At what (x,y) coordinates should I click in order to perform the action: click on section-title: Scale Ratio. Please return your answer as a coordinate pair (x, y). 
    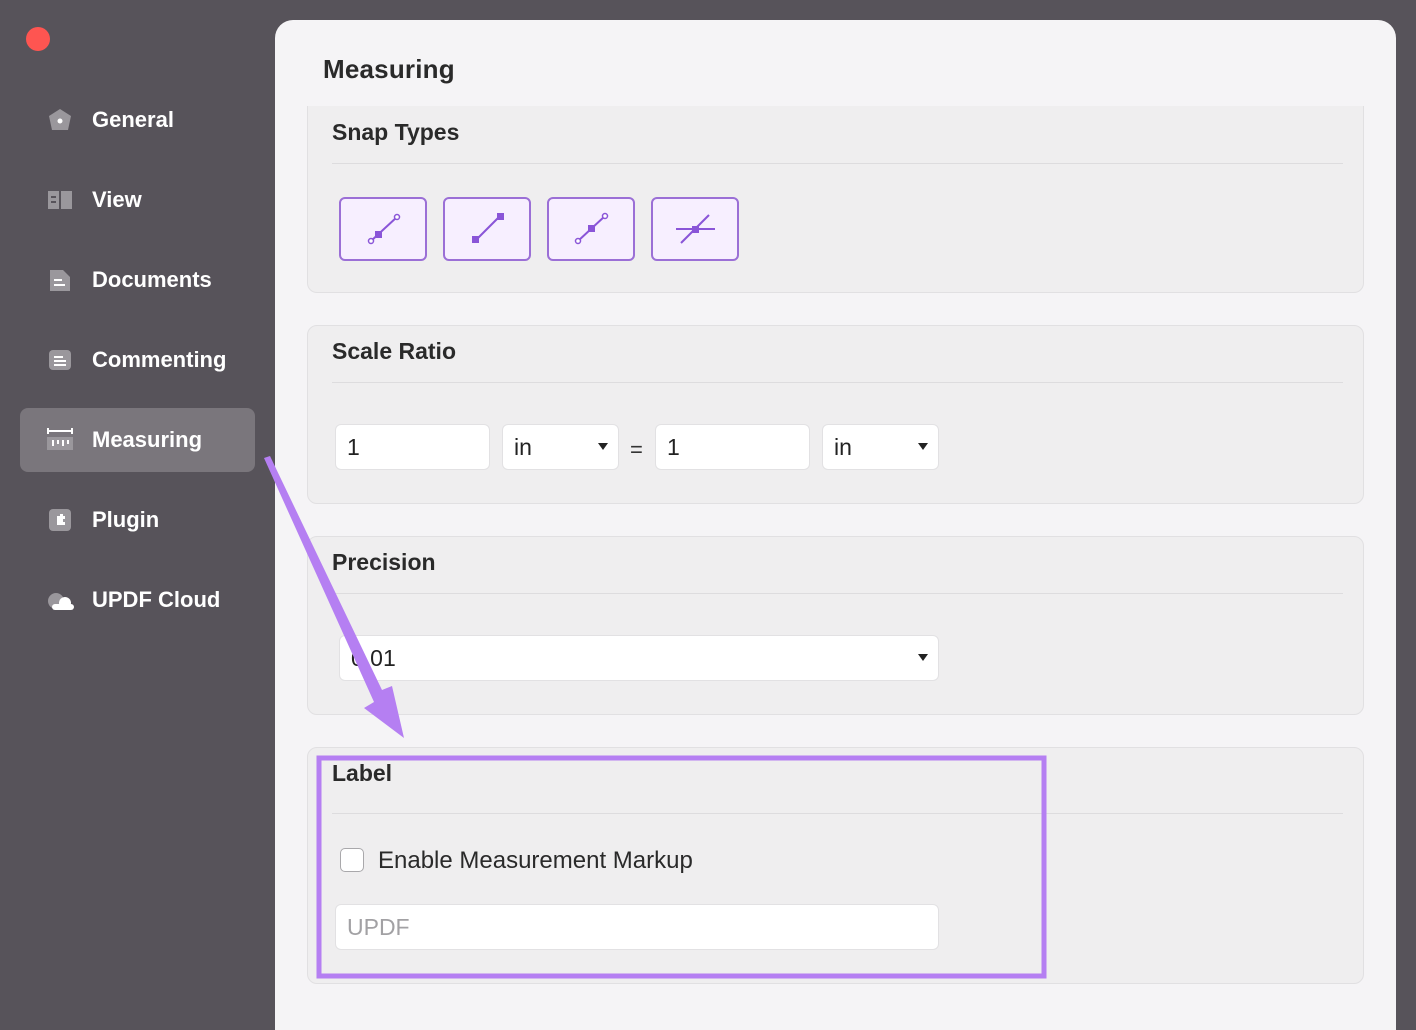
    Looking at the image, I should click on (394, 351).